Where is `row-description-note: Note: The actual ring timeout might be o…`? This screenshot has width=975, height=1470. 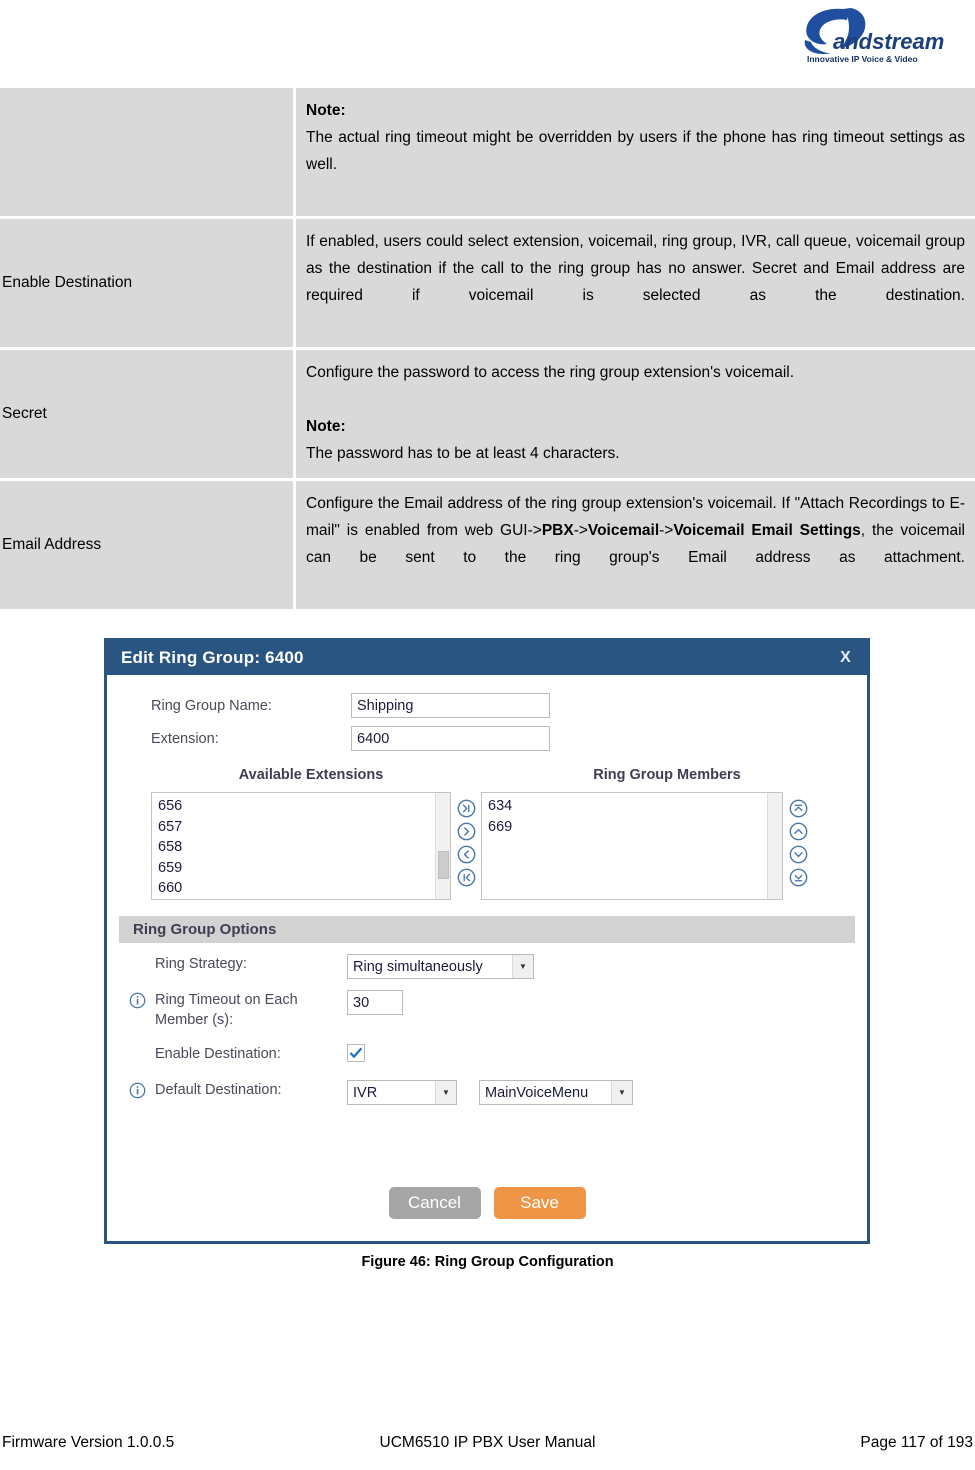
row-description-note: Note: The actual ring timeout might be o… is located at coordinates (635, 152).